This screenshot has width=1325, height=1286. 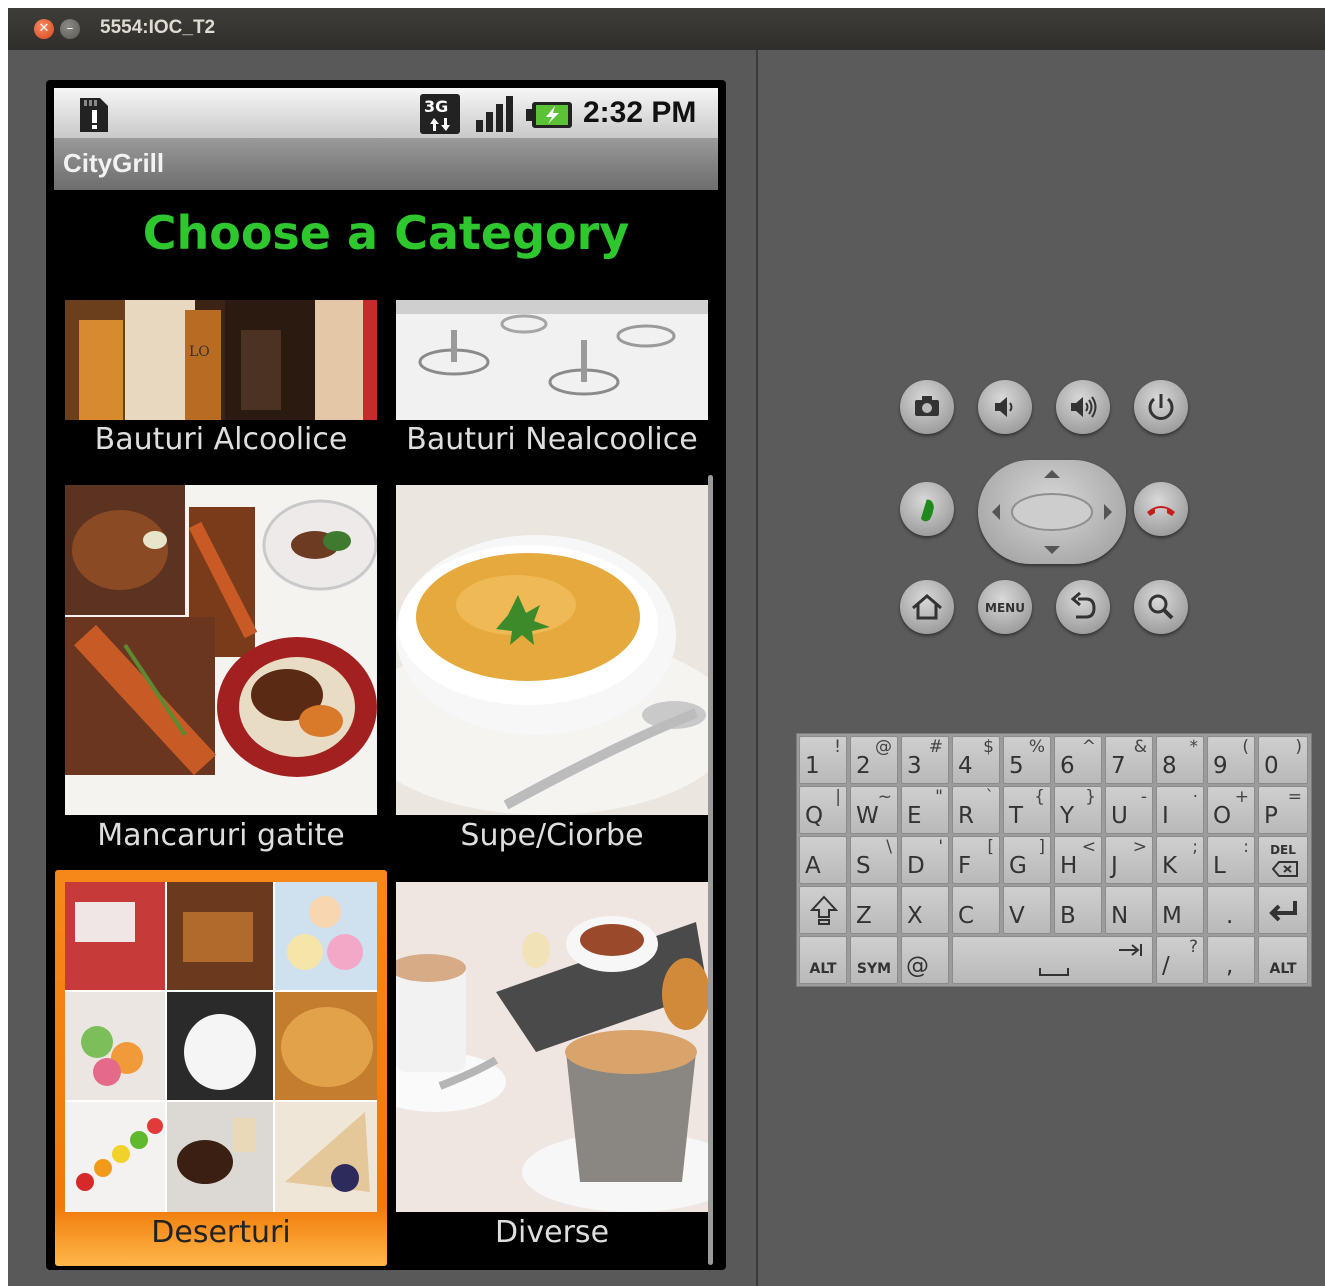 What do you see at coordinates (1052, 550) in the screenshot?
I see `dpad-down-icon` at bounding box center [1052, 550].